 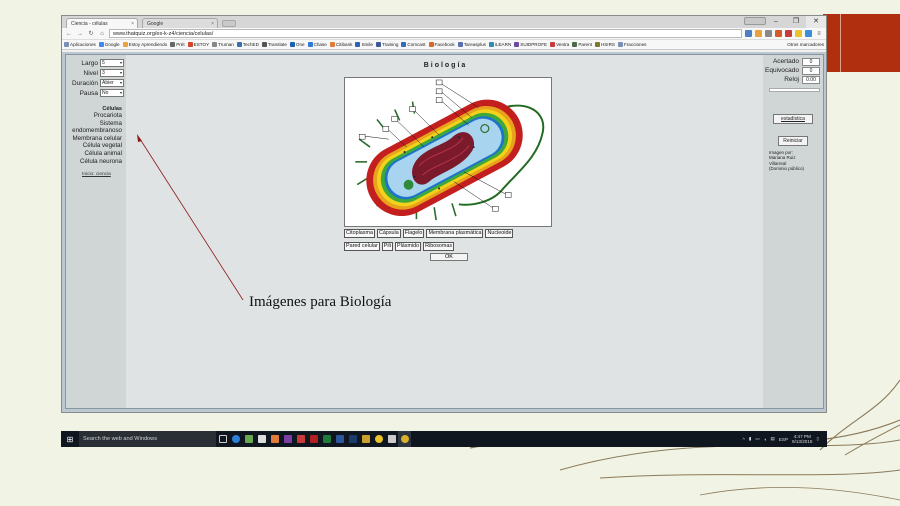 I want to click on tab-google: Google ×, so click(x=180, y=23).